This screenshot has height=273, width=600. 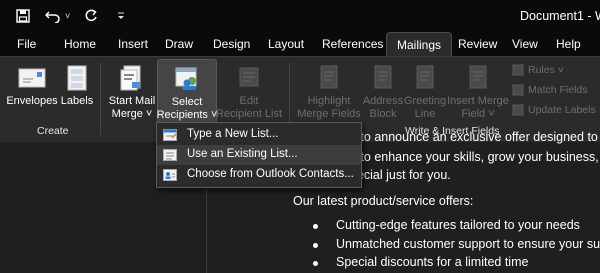 I want to click on rules-button: Rules ˅, so click(x=538, y=70).